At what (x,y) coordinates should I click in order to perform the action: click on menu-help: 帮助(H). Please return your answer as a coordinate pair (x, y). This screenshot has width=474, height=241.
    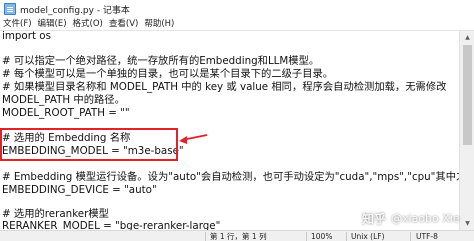
    Looking at the image, I should click on (159, 24).